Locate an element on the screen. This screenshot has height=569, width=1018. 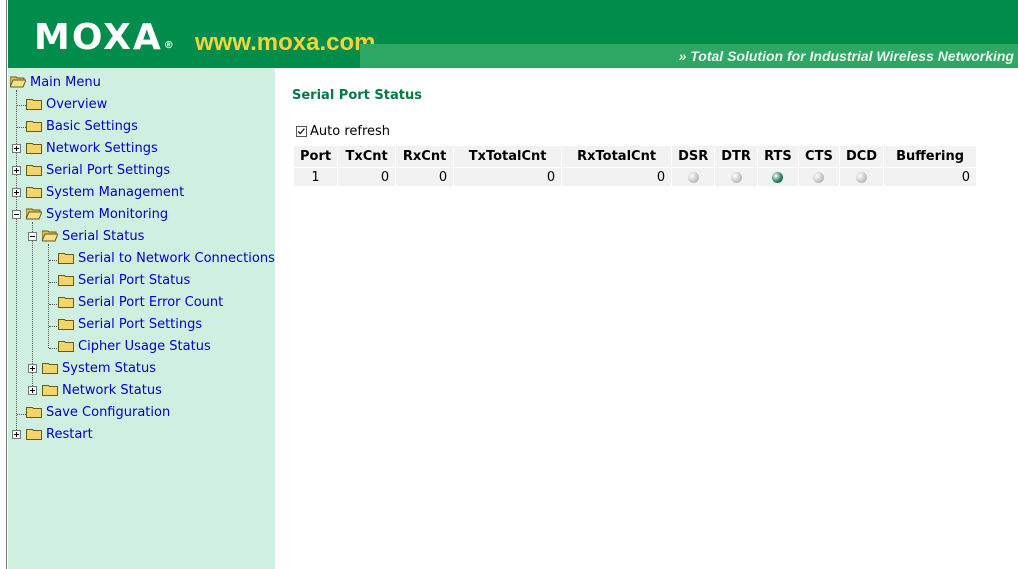
menu-item-overview: Overview is located at coordinates (66, 105).